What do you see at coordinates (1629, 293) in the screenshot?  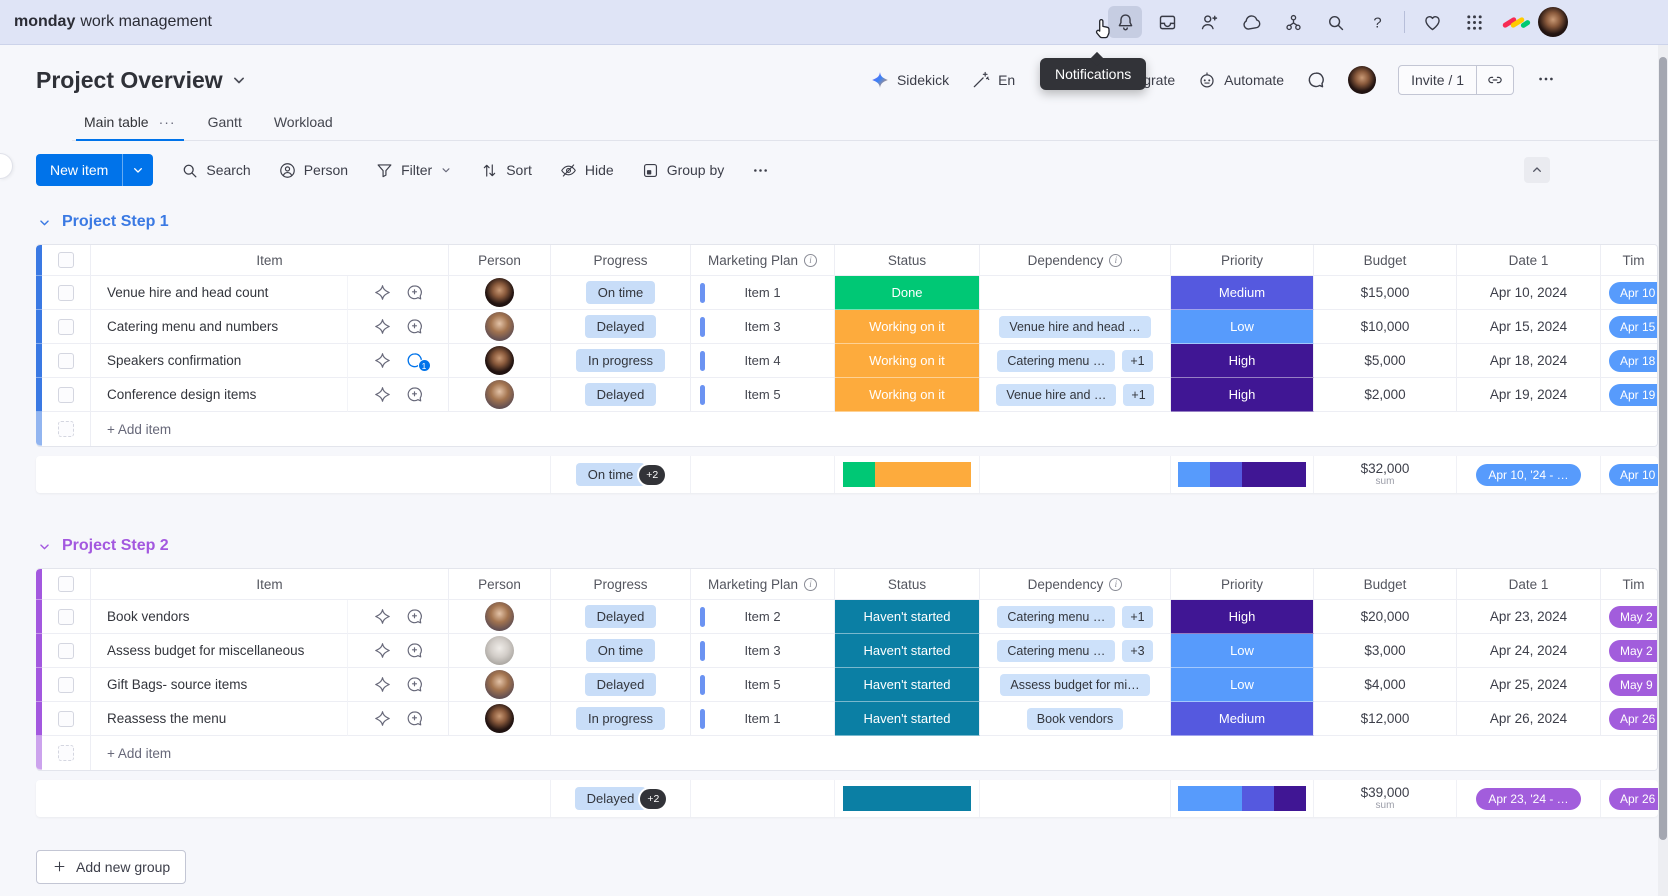 I see `timeline-cell: Apr 10` at bounding box center [1629, 293].